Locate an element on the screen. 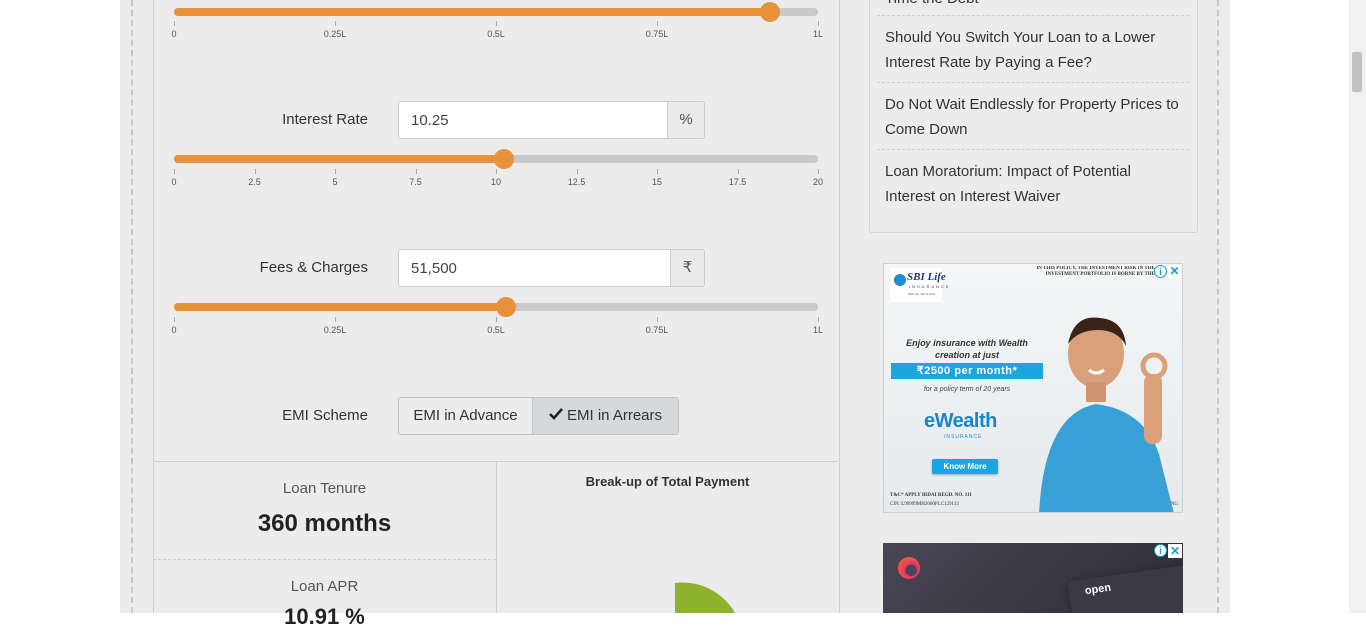 The image size is (1366, 630). loan-tenure-label: Loan Tenure is located at coordinates (324, 488).